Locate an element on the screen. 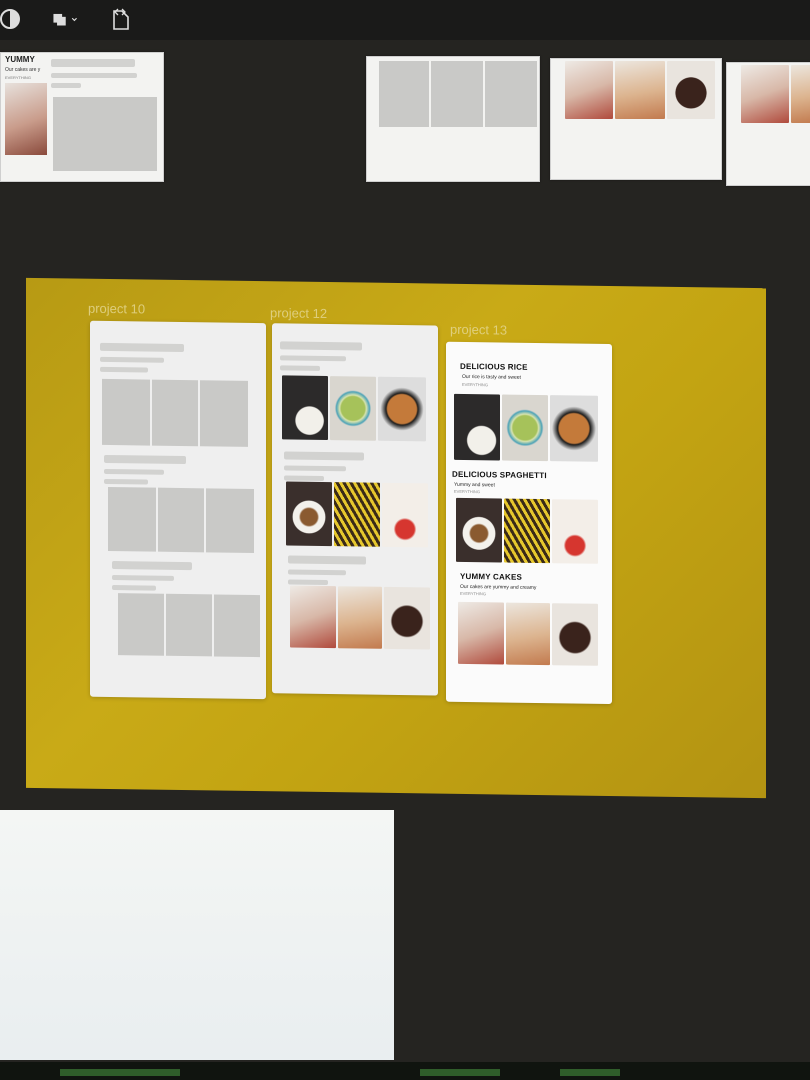 The image size is (810, 1080). blank-page-thumbnail is located at coordinates (197, 935).